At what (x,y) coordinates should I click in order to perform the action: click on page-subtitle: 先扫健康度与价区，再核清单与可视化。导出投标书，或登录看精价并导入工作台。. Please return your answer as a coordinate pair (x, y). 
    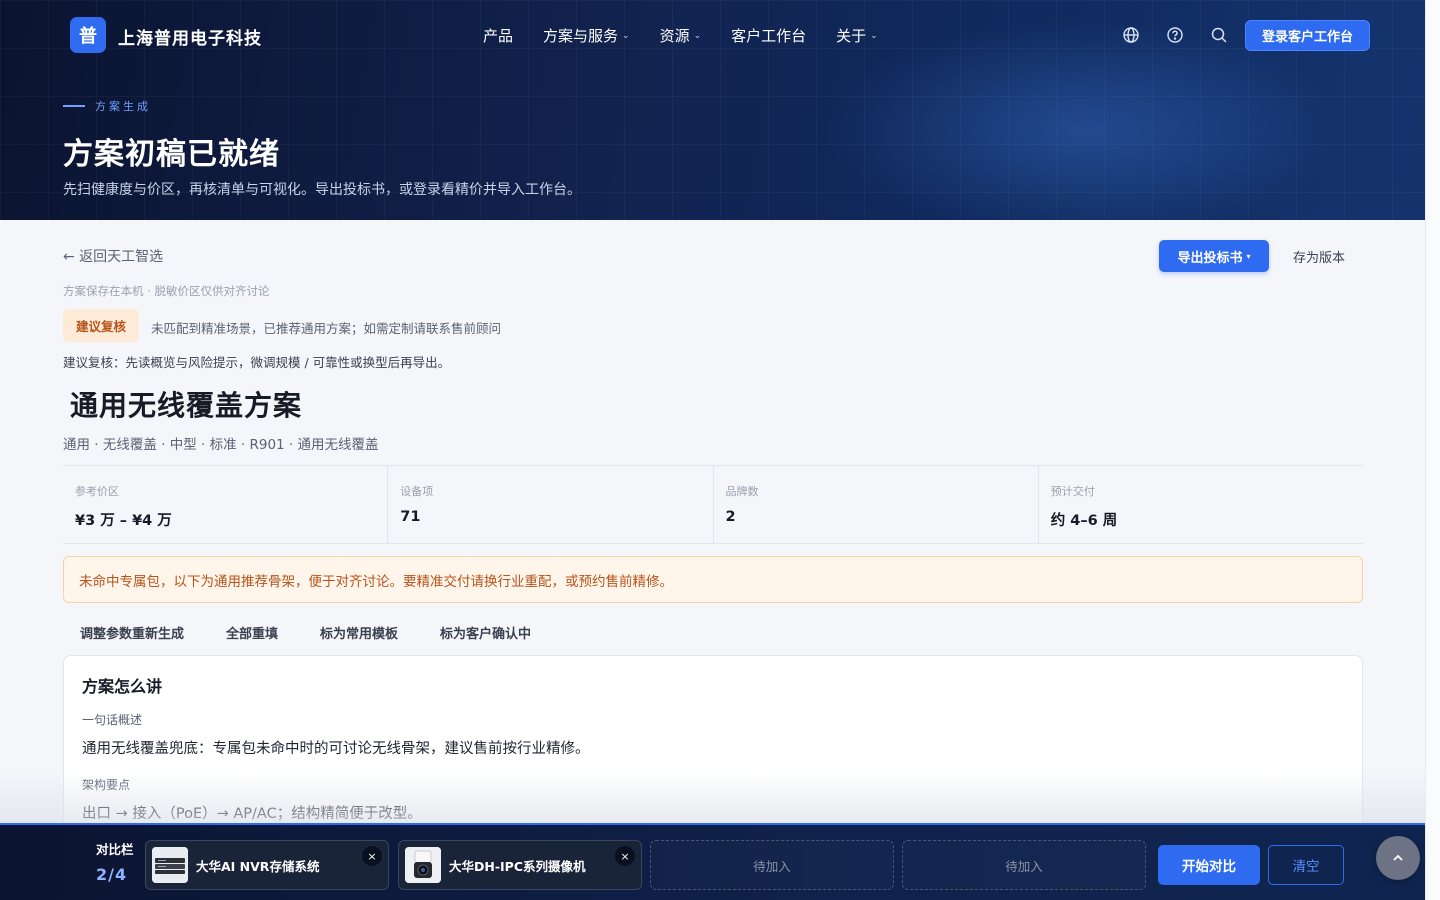
    Looking at the image, I should click on (322, 190).